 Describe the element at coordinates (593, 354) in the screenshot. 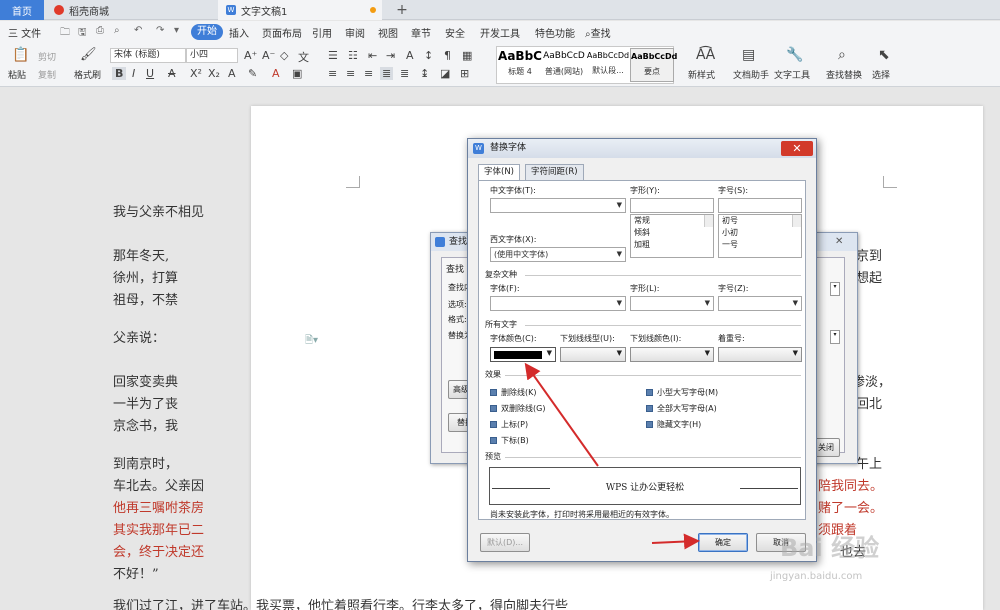

I see `underline-style-select: ▼` at that location.